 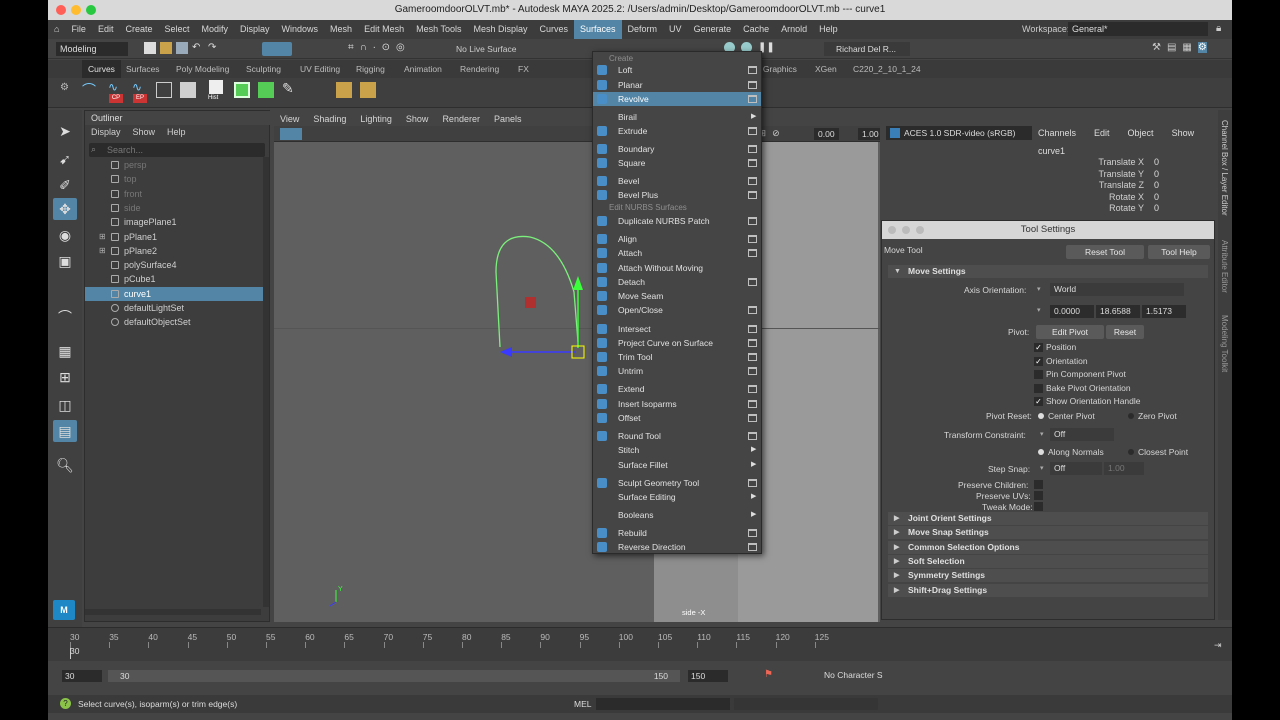 What do you see at coordinates (677, 253) in the screenshot?
I see `menu-item-attach: Attach` at bounding box center [677, 253].